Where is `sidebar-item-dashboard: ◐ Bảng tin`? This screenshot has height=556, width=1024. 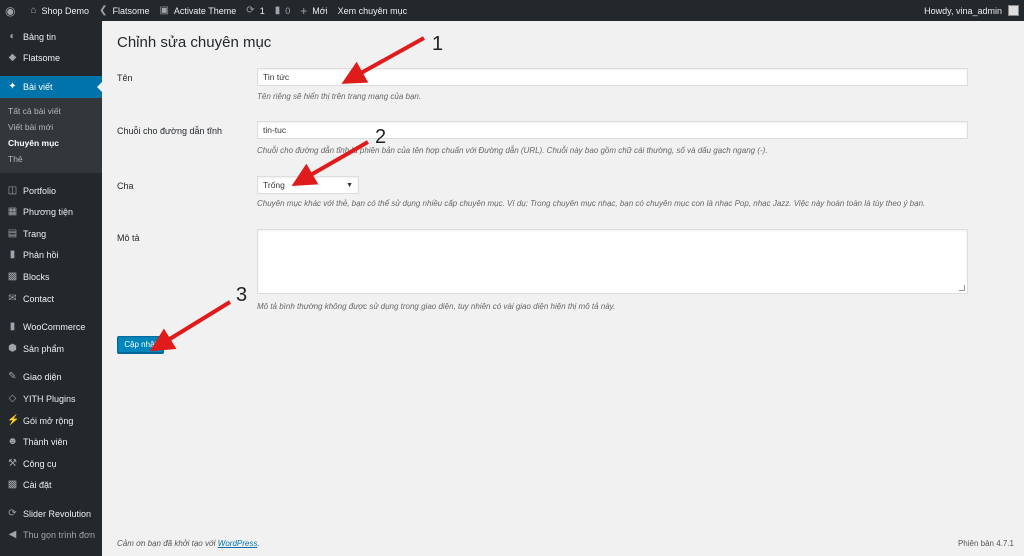
sidebar-item-dashboard: ◐ Bảng tin is located at coordinates (51, 37).